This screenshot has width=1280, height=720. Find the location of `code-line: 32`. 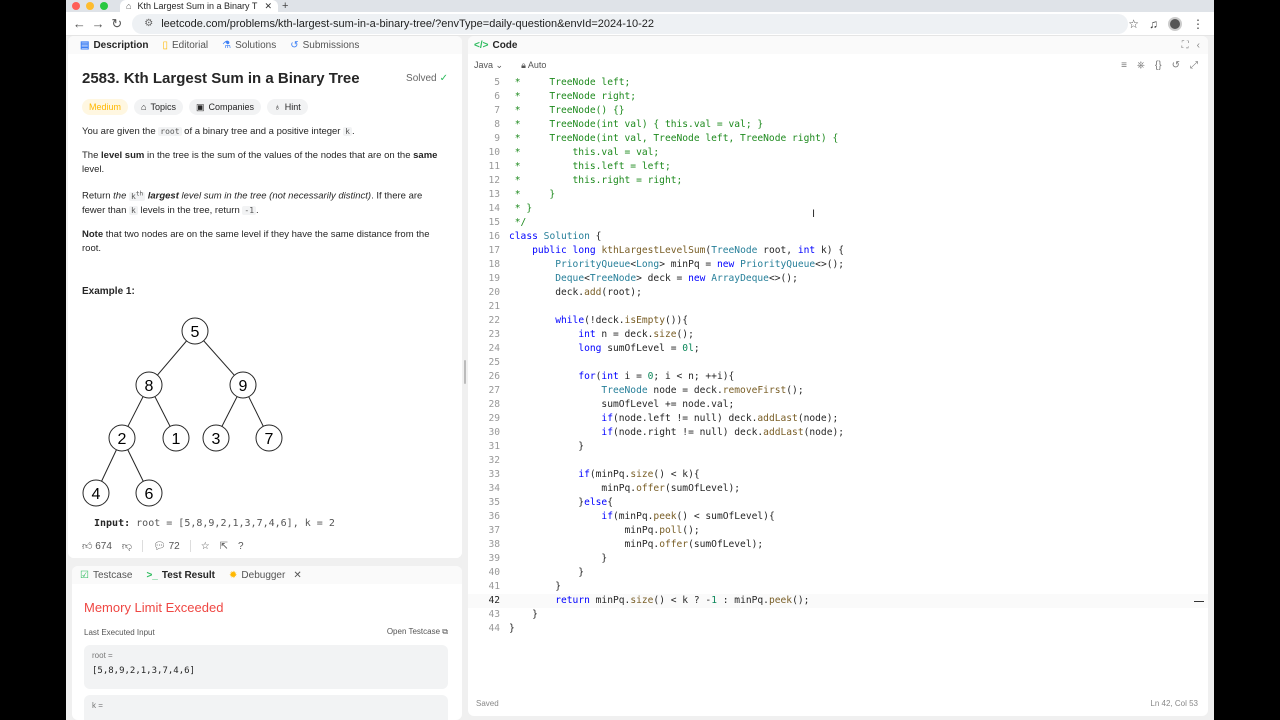

code-line: 32 is located at coordinates (838, 461).